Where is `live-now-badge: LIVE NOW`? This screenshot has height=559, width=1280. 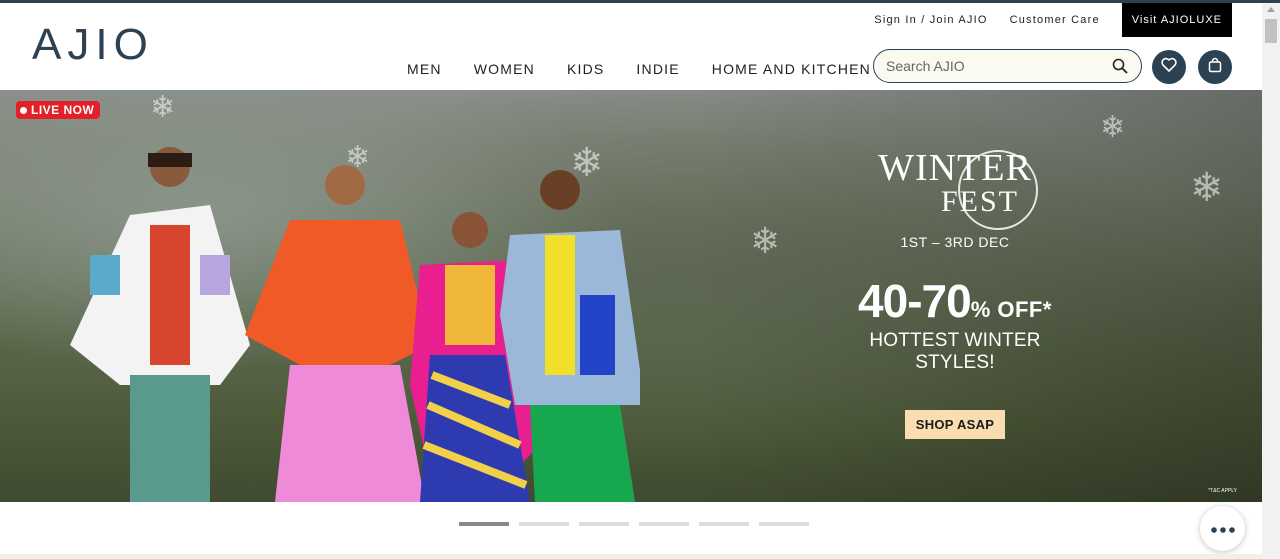
live-now-badge: LIVE NOW is located at coordinates (58, 110).